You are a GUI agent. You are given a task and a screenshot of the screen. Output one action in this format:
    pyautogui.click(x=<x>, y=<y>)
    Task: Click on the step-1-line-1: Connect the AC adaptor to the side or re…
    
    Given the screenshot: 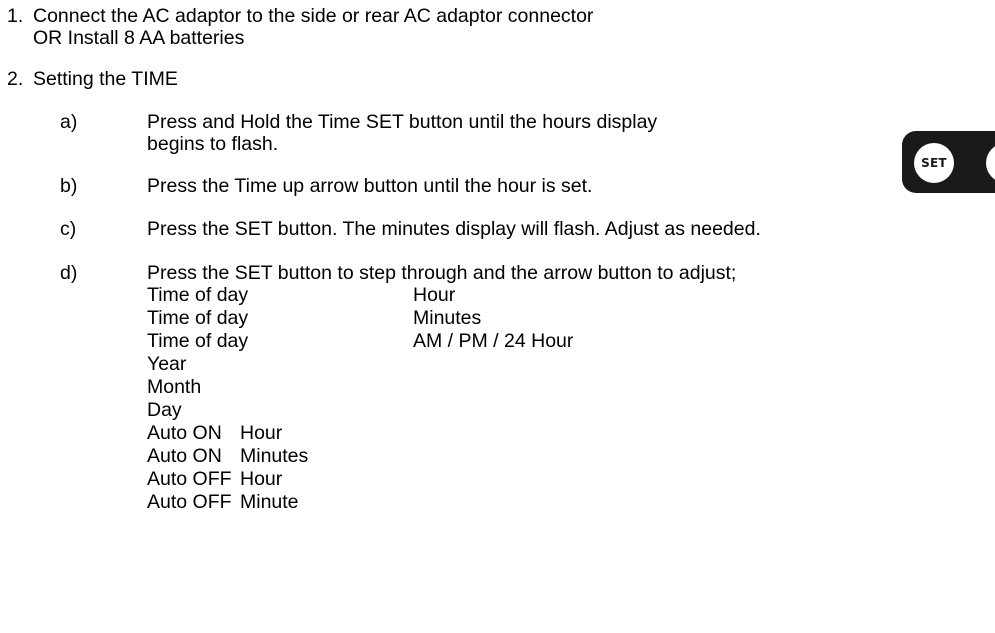 What is the action you would take?
    pyautogui.click(x=313, y=16)
    